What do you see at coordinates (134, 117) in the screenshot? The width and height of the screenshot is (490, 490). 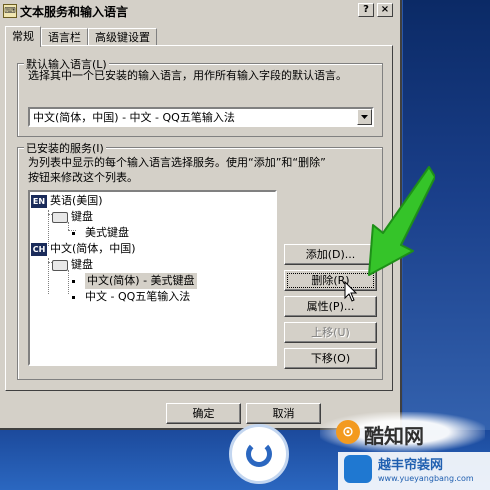 I see `default-language-selected-value: 中文(简体，中国) - 中文 - QQ五笔输入法` at bounding box center [134, 117].